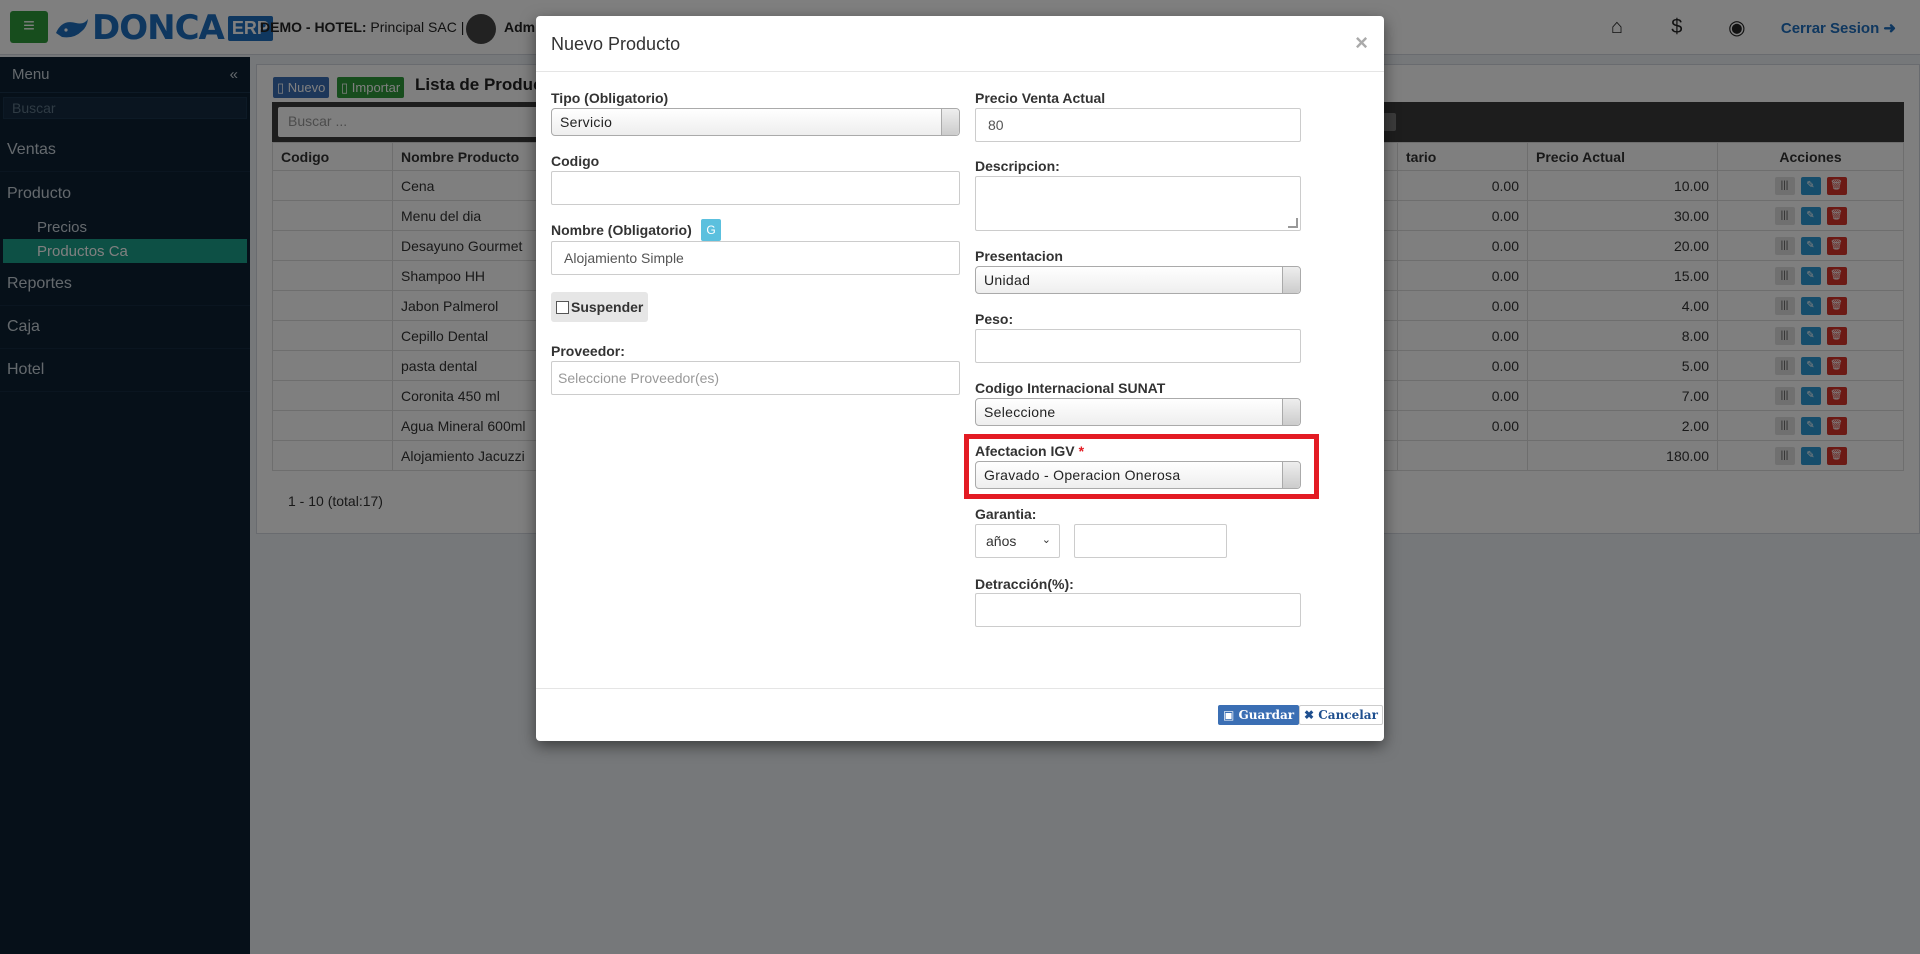  Describe the element at coordinates (755, 188) in the screenshot. I see `codigo-input` at that location.